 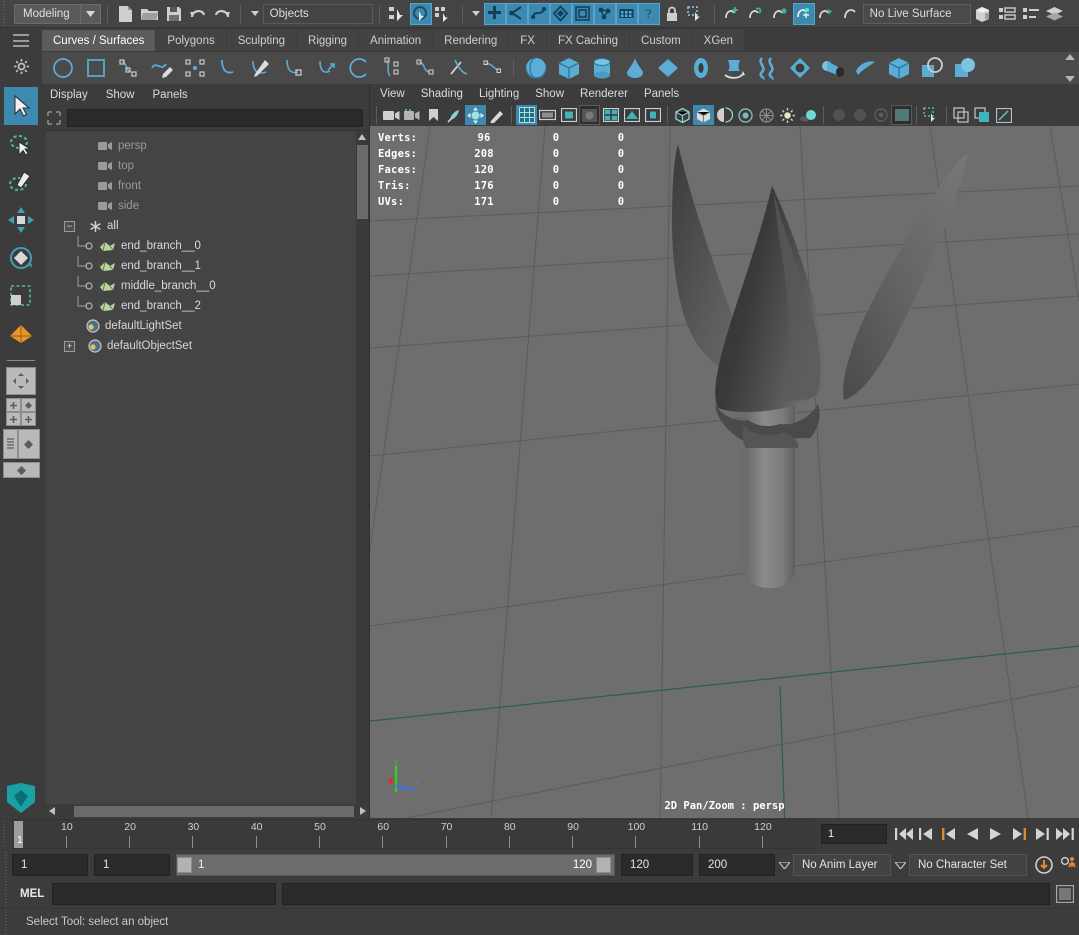 What do you see at coordinates (784, 865) in the screenshot?
I see `anim-layer-chevron-icon` at bounding box center [784, 865].